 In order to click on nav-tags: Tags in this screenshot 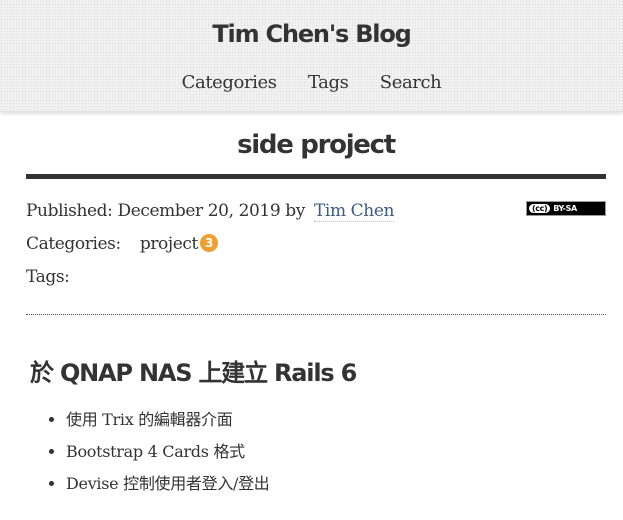, I will do `click(328, 82)`.